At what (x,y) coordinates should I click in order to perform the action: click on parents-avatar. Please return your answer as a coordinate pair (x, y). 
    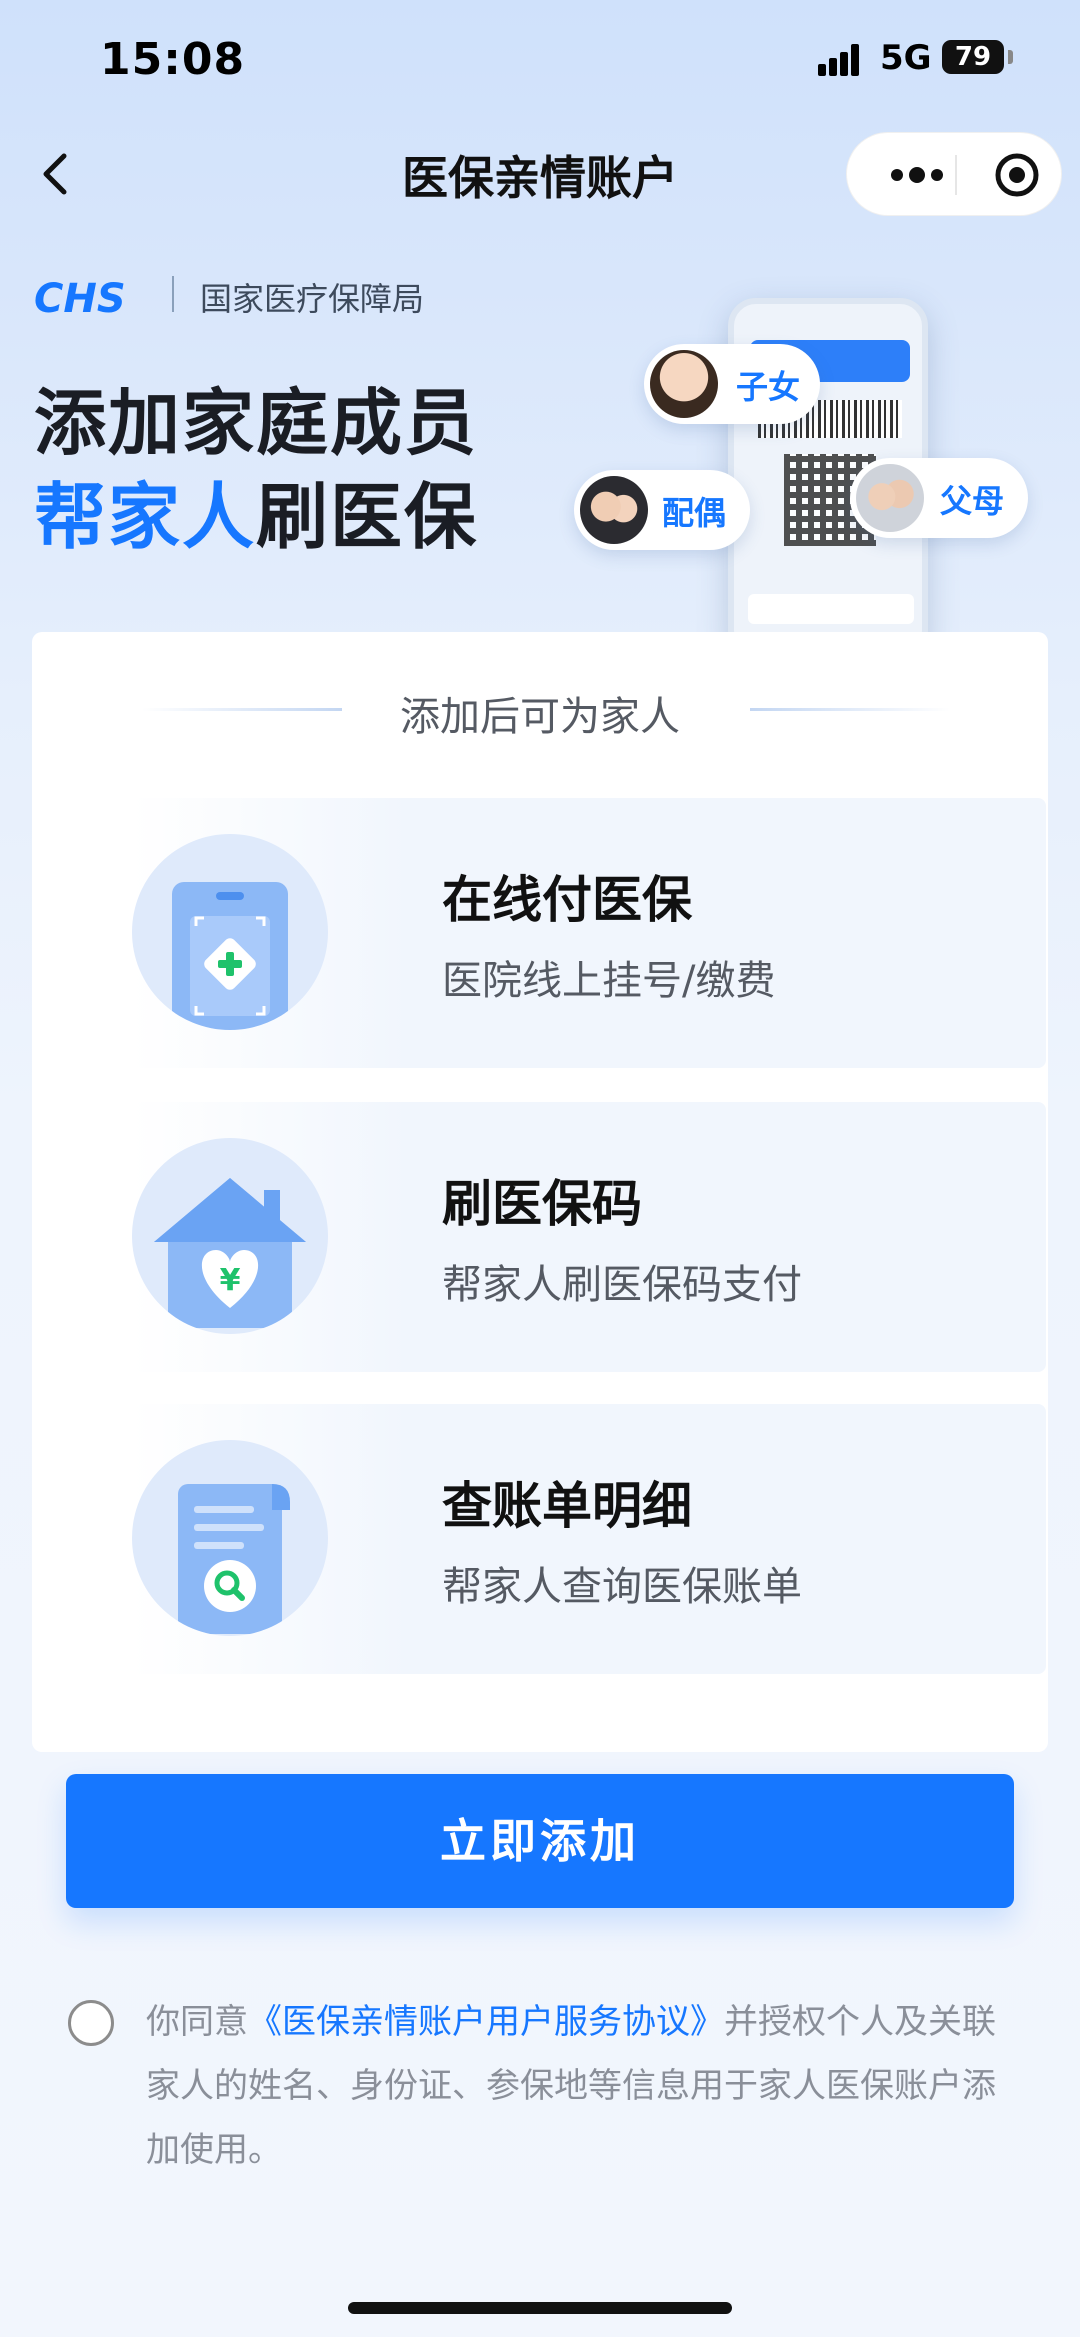
    Looking at the image, I should click on (890, 498).